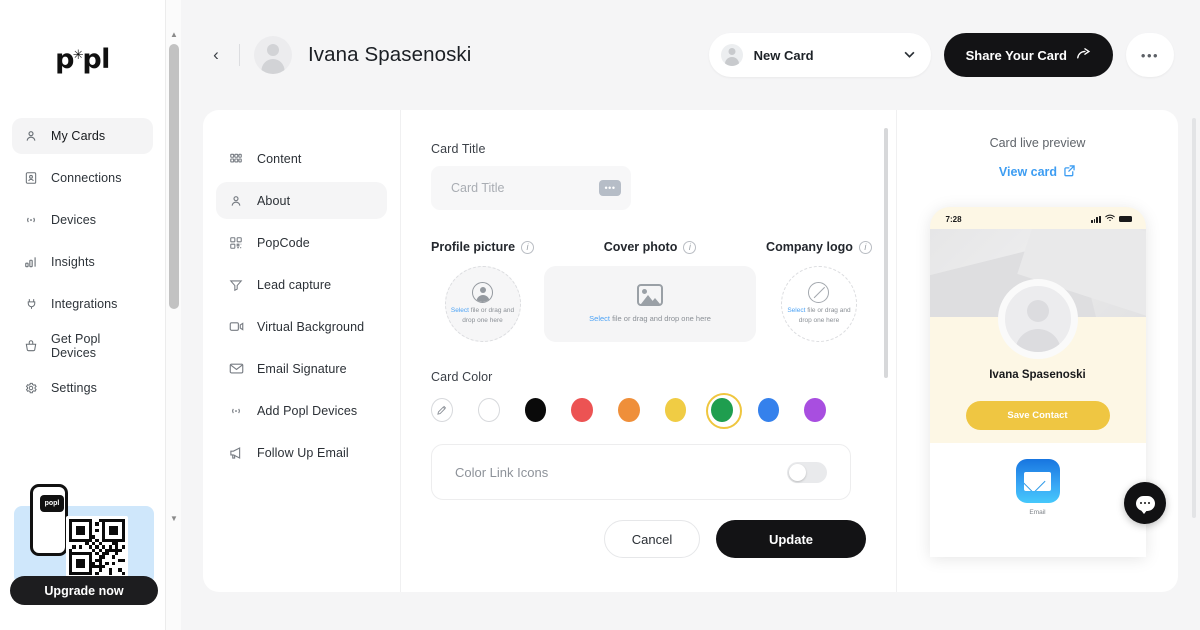 This screenshot has height=630, width=1200. Describe the element at coordinates (274, 200) in the screenshot. I see `tab-label: About` at that location.